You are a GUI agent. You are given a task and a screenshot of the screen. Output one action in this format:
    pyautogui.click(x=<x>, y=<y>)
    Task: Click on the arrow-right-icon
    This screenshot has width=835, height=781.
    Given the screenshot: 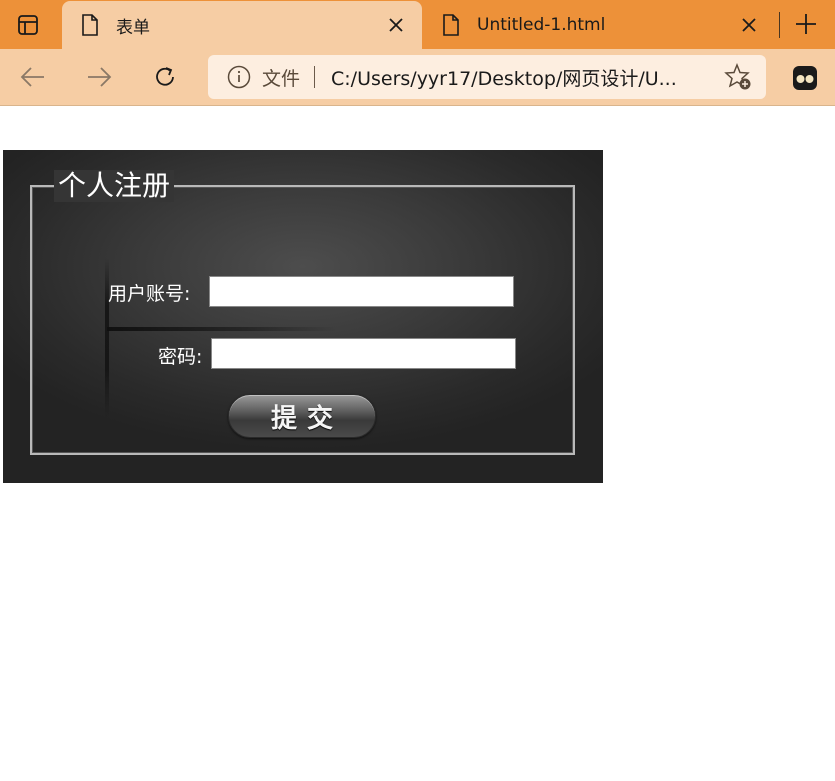 What is the action you would take?
    pyautogui.click(x=100, y=77)
    